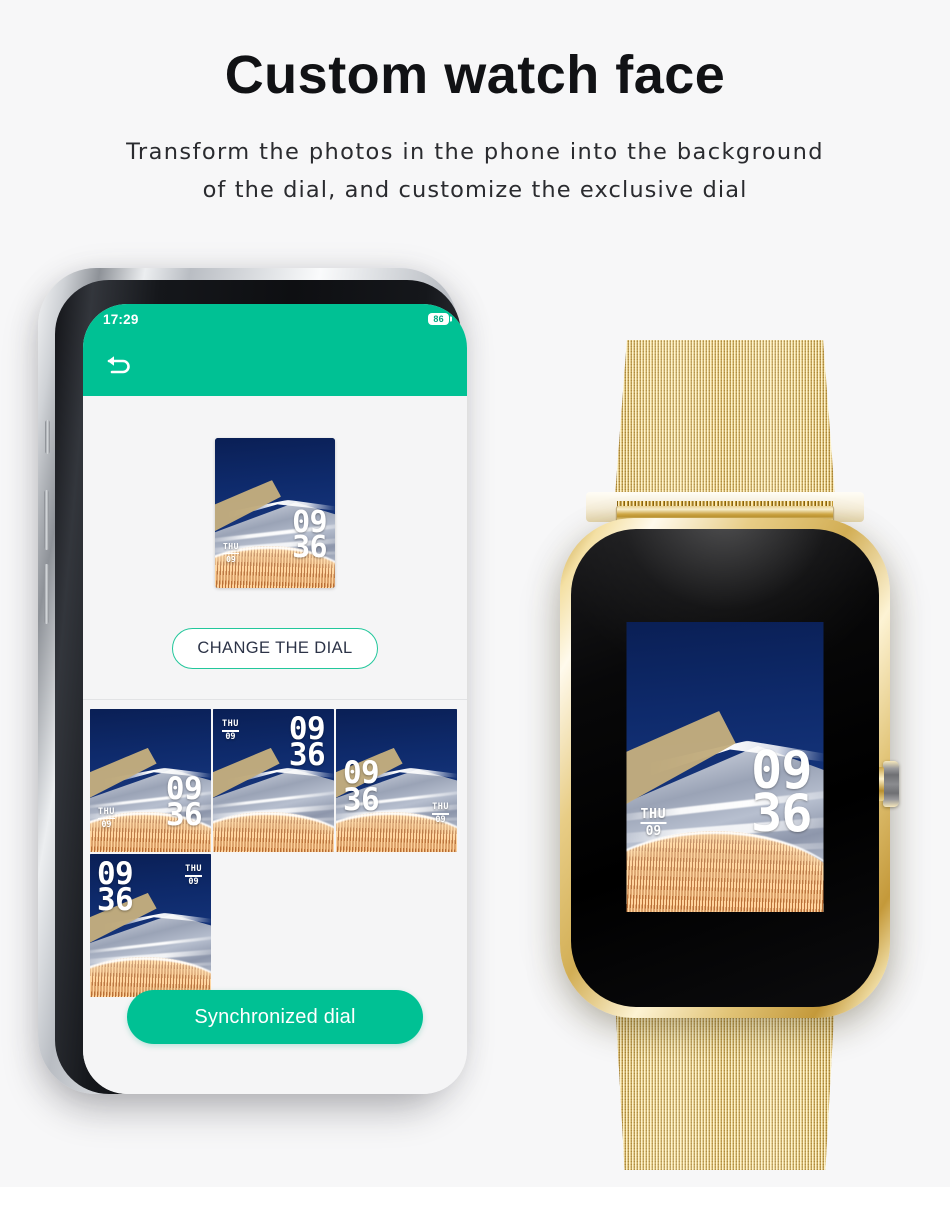  Describe the element at coordinates (275, 1017) in the screenshot. I see `synchronized-dial-button: Synchronized dial` at that location.